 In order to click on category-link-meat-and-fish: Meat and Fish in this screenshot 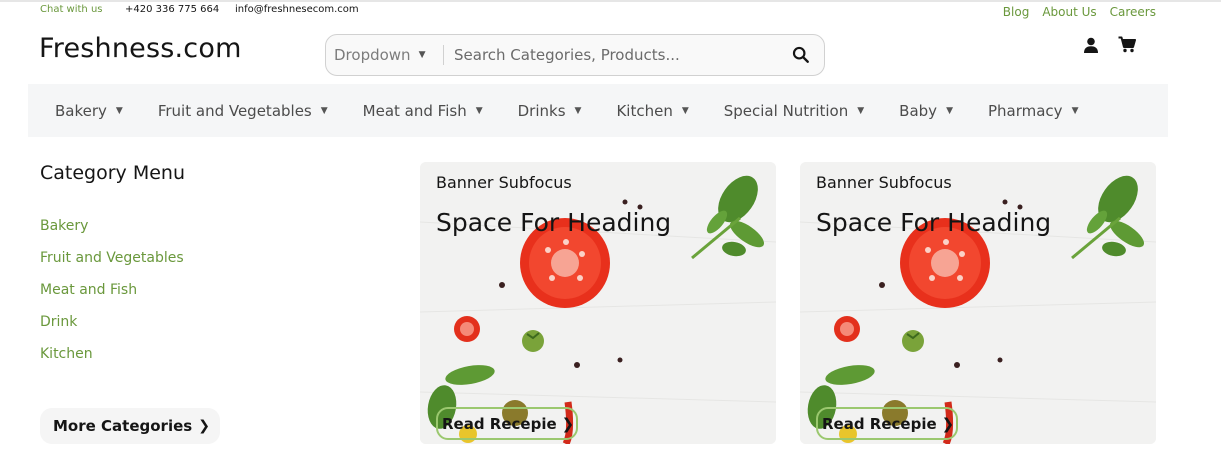, I will do `click(112, 298)`.